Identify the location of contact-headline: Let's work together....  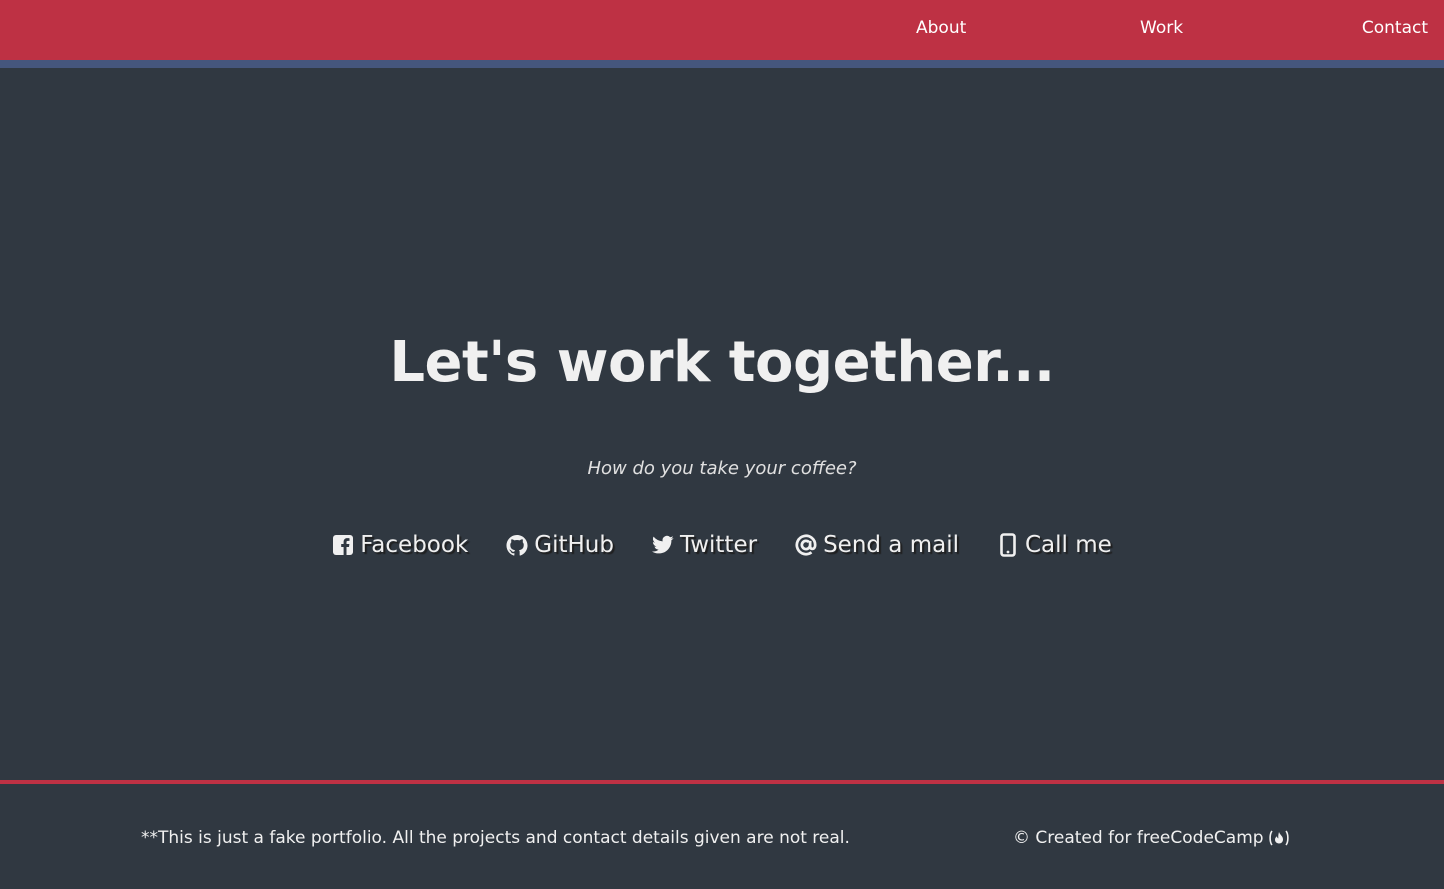
(722, 362).